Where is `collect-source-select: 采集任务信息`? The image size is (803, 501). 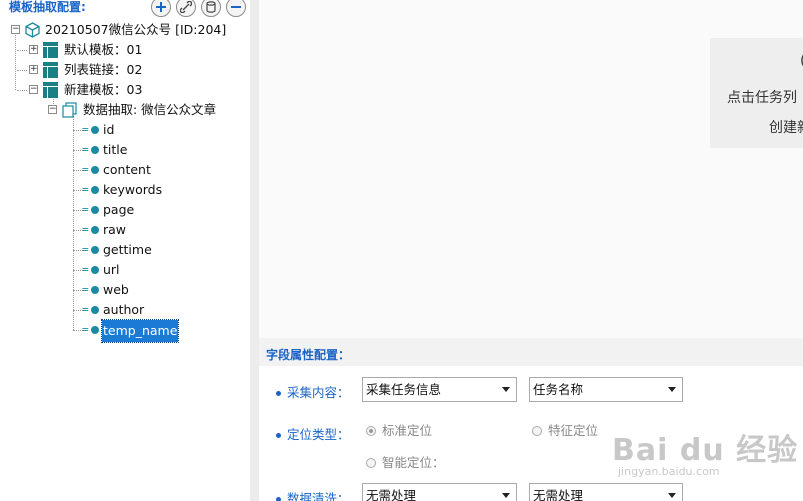 collect-source-select: 采集任务信息 is located at coordinates (439, 389).